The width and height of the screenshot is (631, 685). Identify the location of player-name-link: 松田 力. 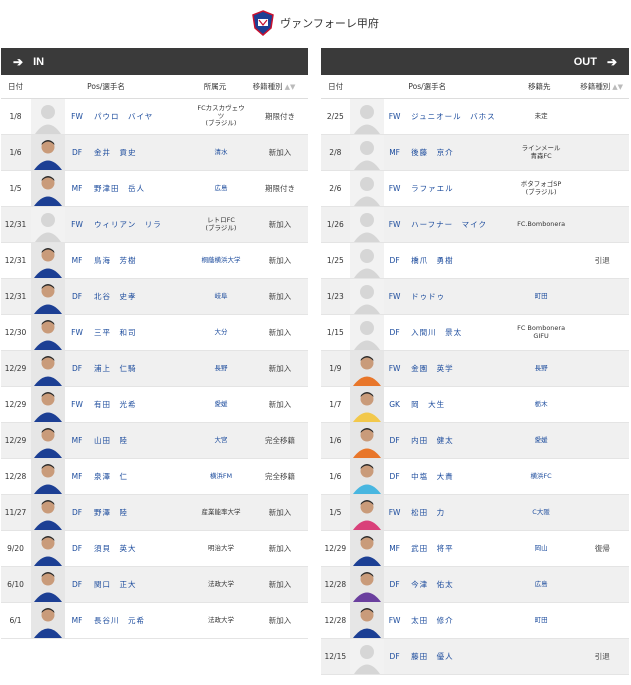
(456, 512).